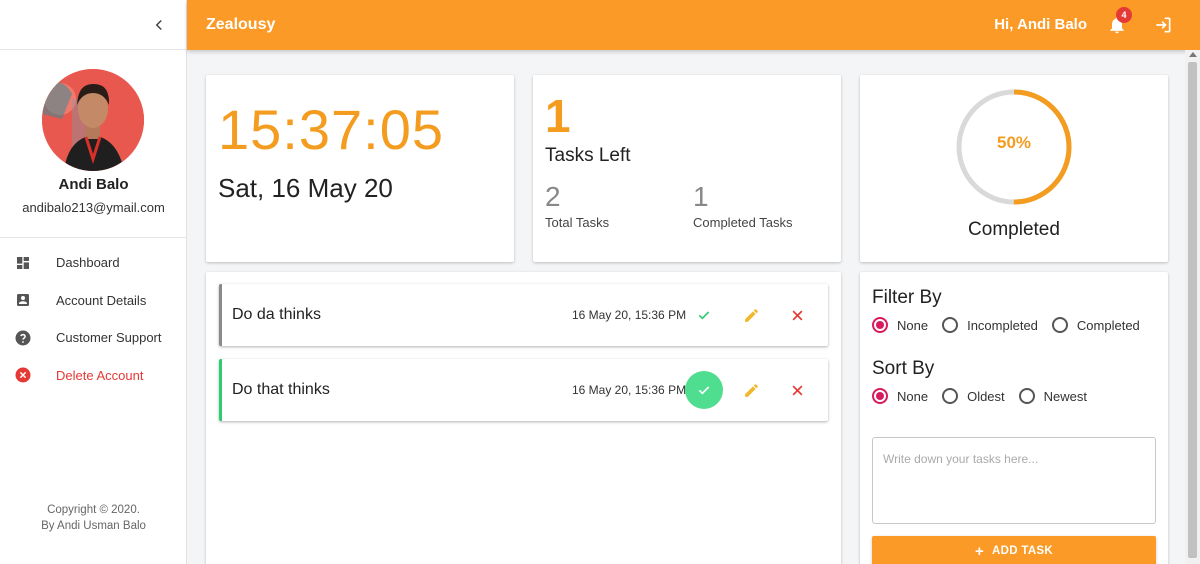 The width and height of the screenshot is (1200, 564). What do you see at coordinates (588, 155) in the screenshot?
I see `tasks-left-label: Tasks Left` at bounding box center [588, 155].